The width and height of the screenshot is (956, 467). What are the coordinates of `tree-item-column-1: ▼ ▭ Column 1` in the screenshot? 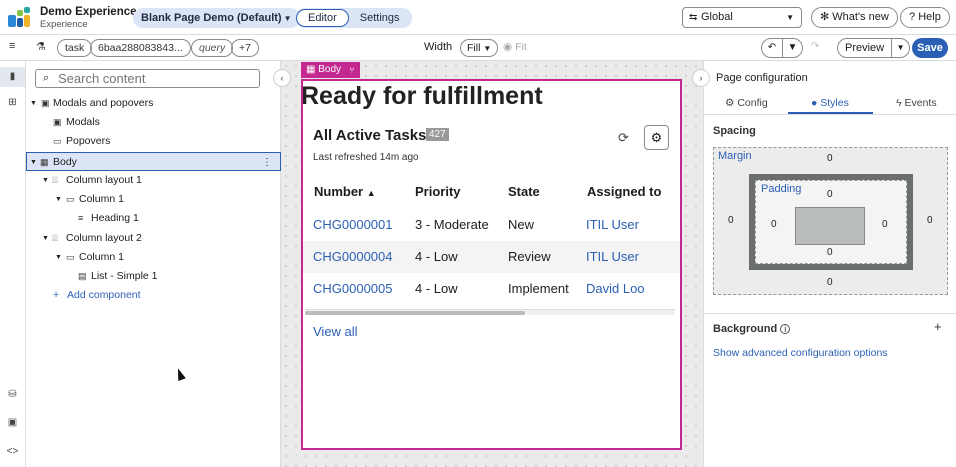 It's located at (153, 199).